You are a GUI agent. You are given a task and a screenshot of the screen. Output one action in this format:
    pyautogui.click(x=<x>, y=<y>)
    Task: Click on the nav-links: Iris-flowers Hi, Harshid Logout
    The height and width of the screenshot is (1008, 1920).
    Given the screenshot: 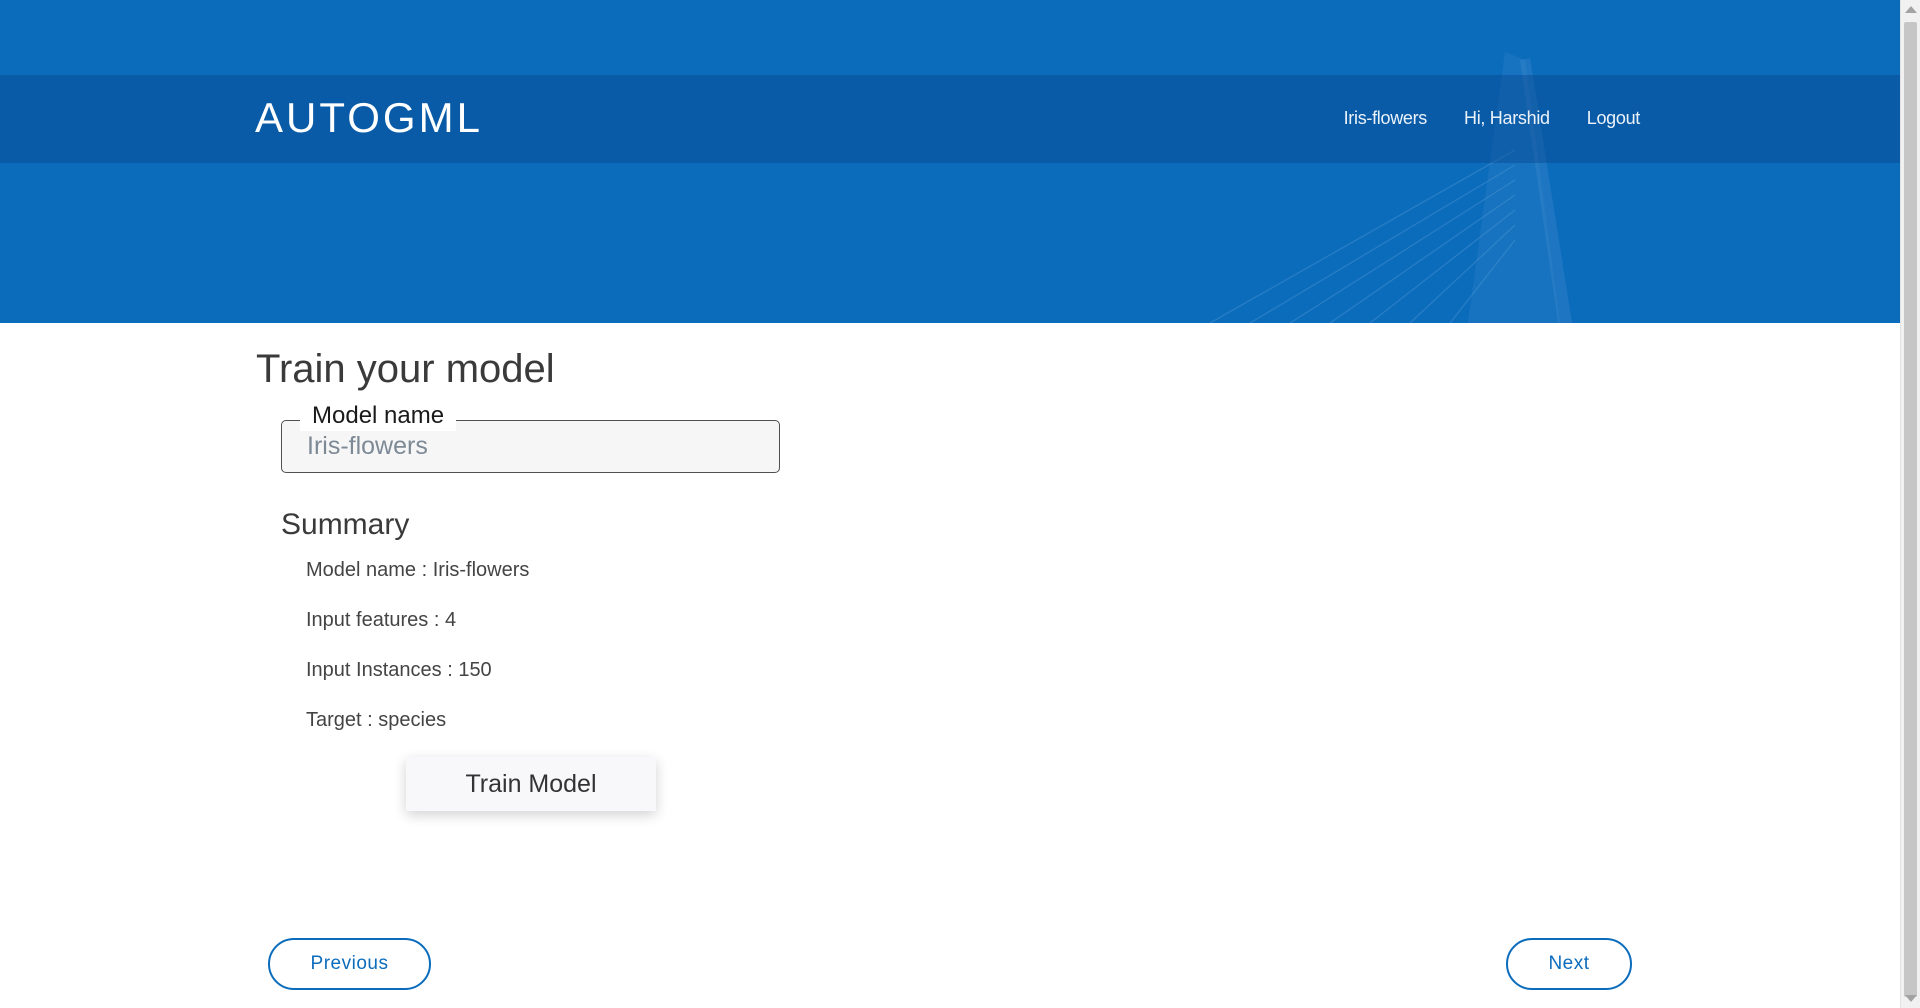 What is the action you would take?
    pyautogui.click(x=1492, y=118)
    